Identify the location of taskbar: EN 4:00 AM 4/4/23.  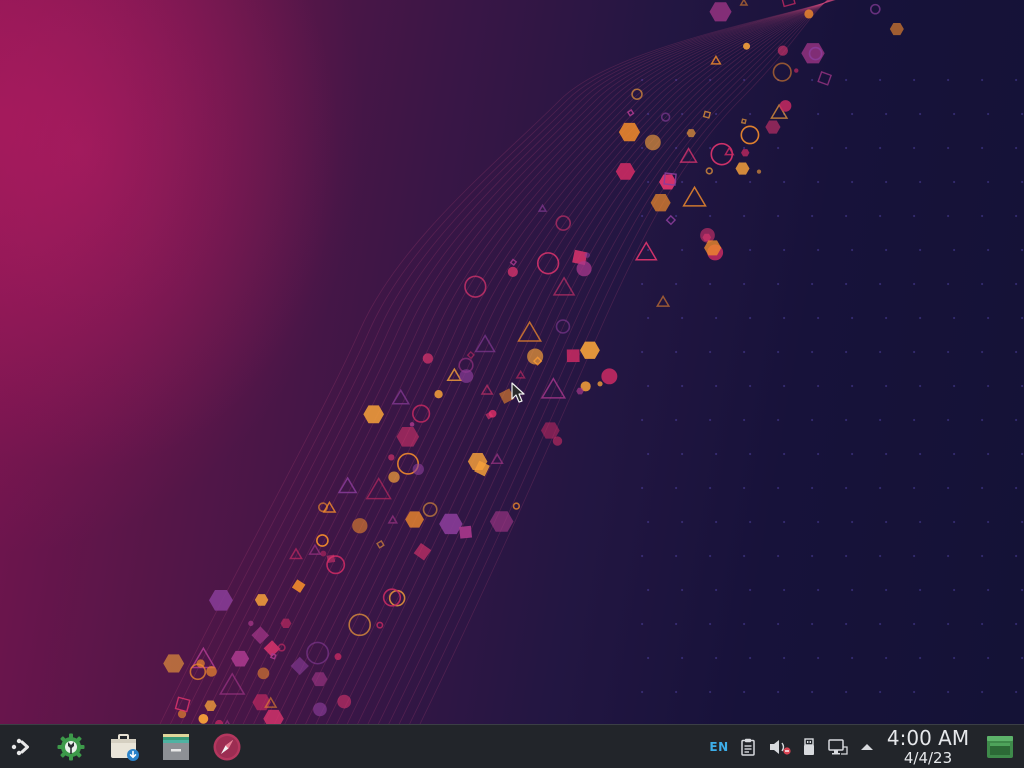
(512, 746).